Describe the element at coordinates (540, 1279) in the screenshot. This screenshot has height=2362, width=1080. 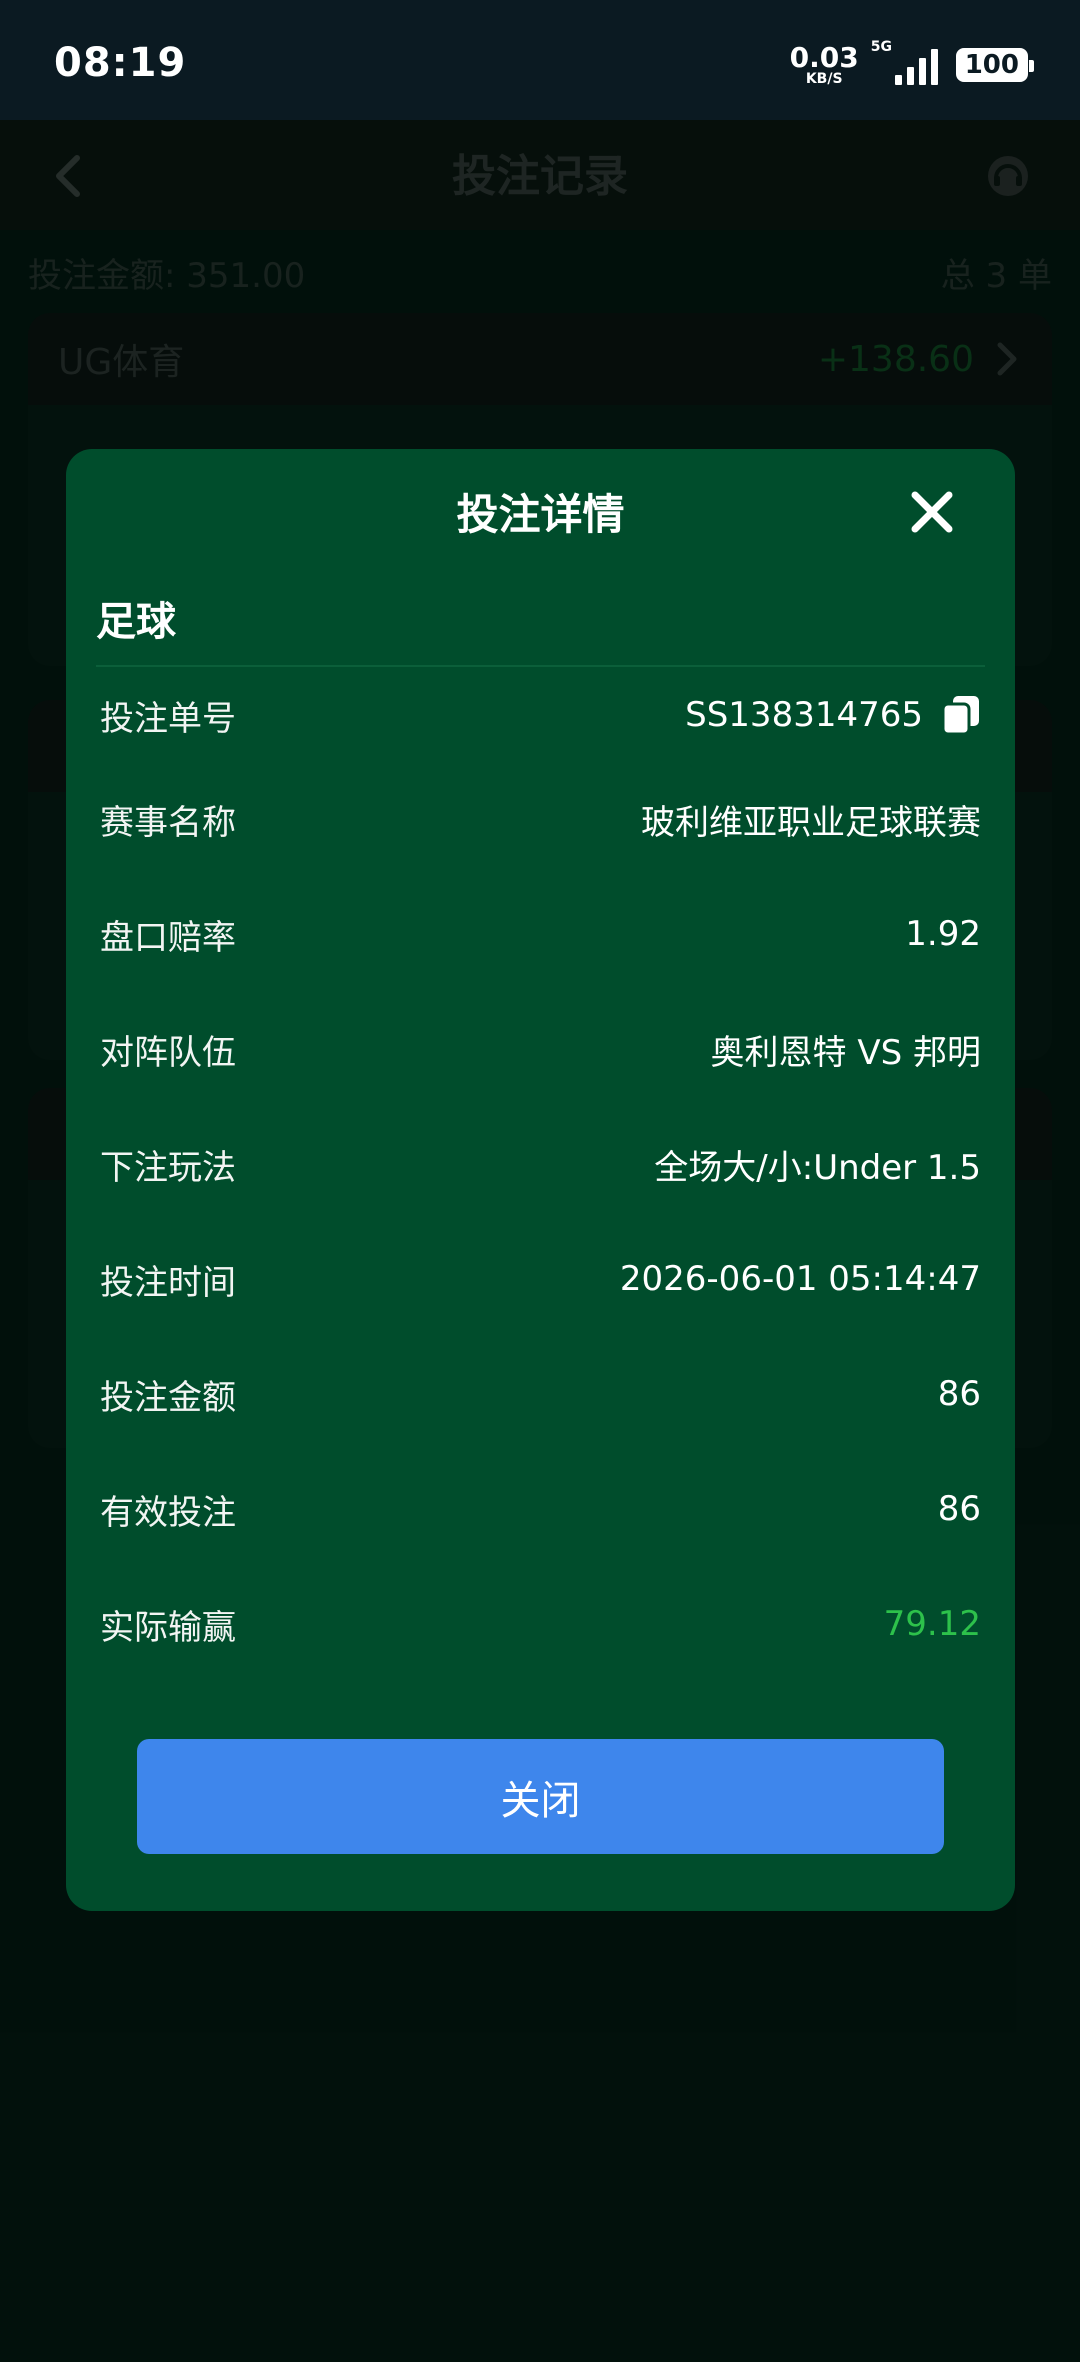
I see `detail-row-bet-time: 投注时间 2026-06-01 05:14:47` at that location.